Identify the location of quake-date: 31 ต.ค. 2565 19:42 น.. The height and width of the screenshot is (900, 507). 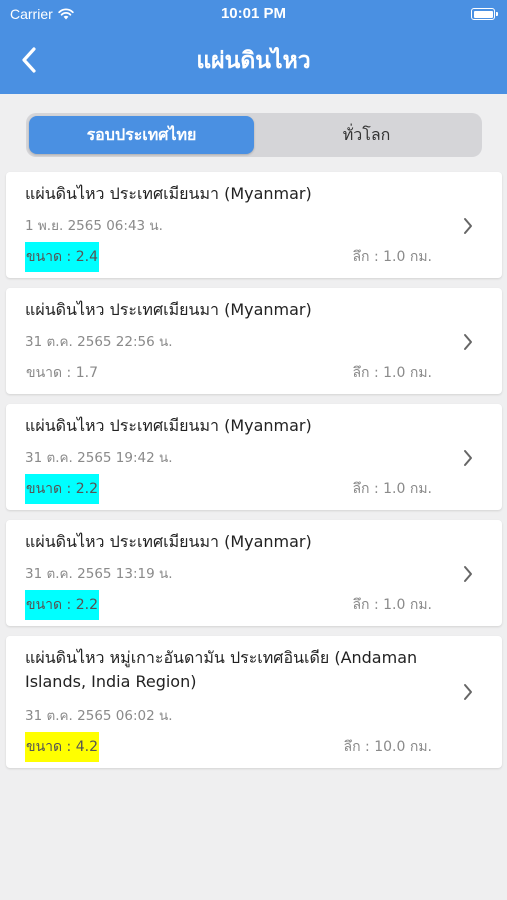
(99, 458).